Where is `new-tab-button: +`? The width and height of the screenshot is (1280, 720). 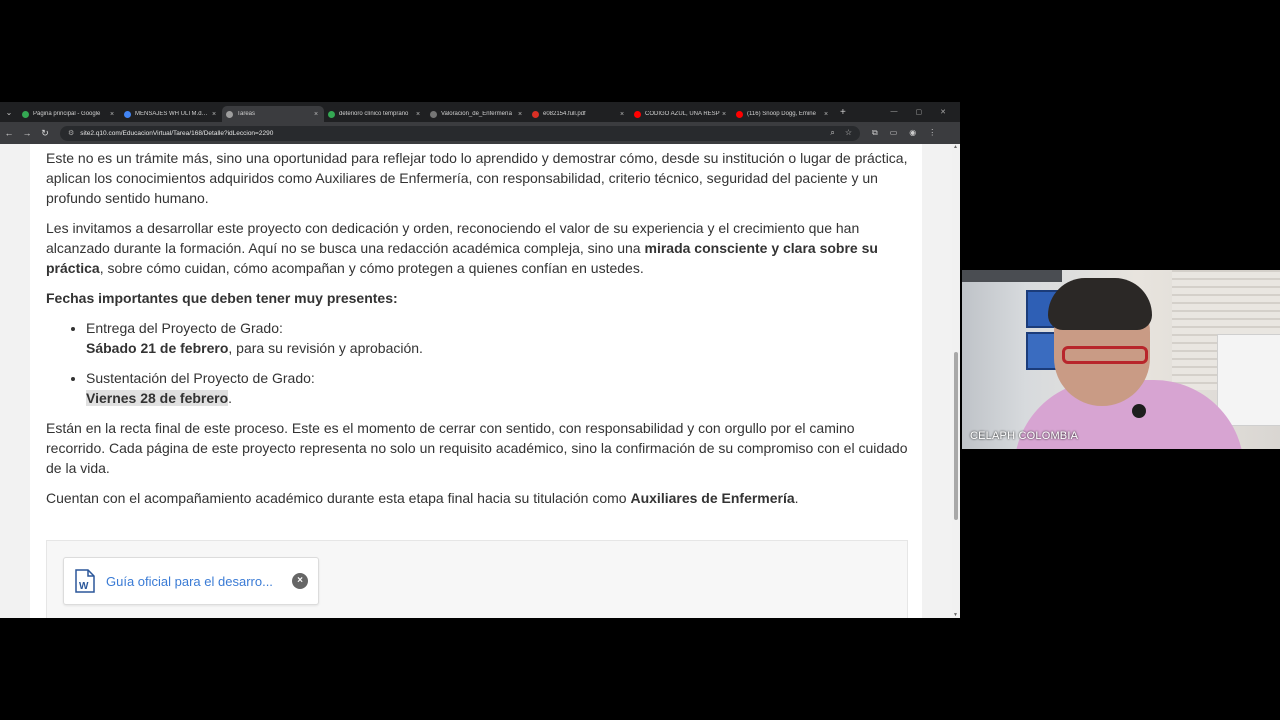 new-tab-button: + is located at coordinates (843, 112).